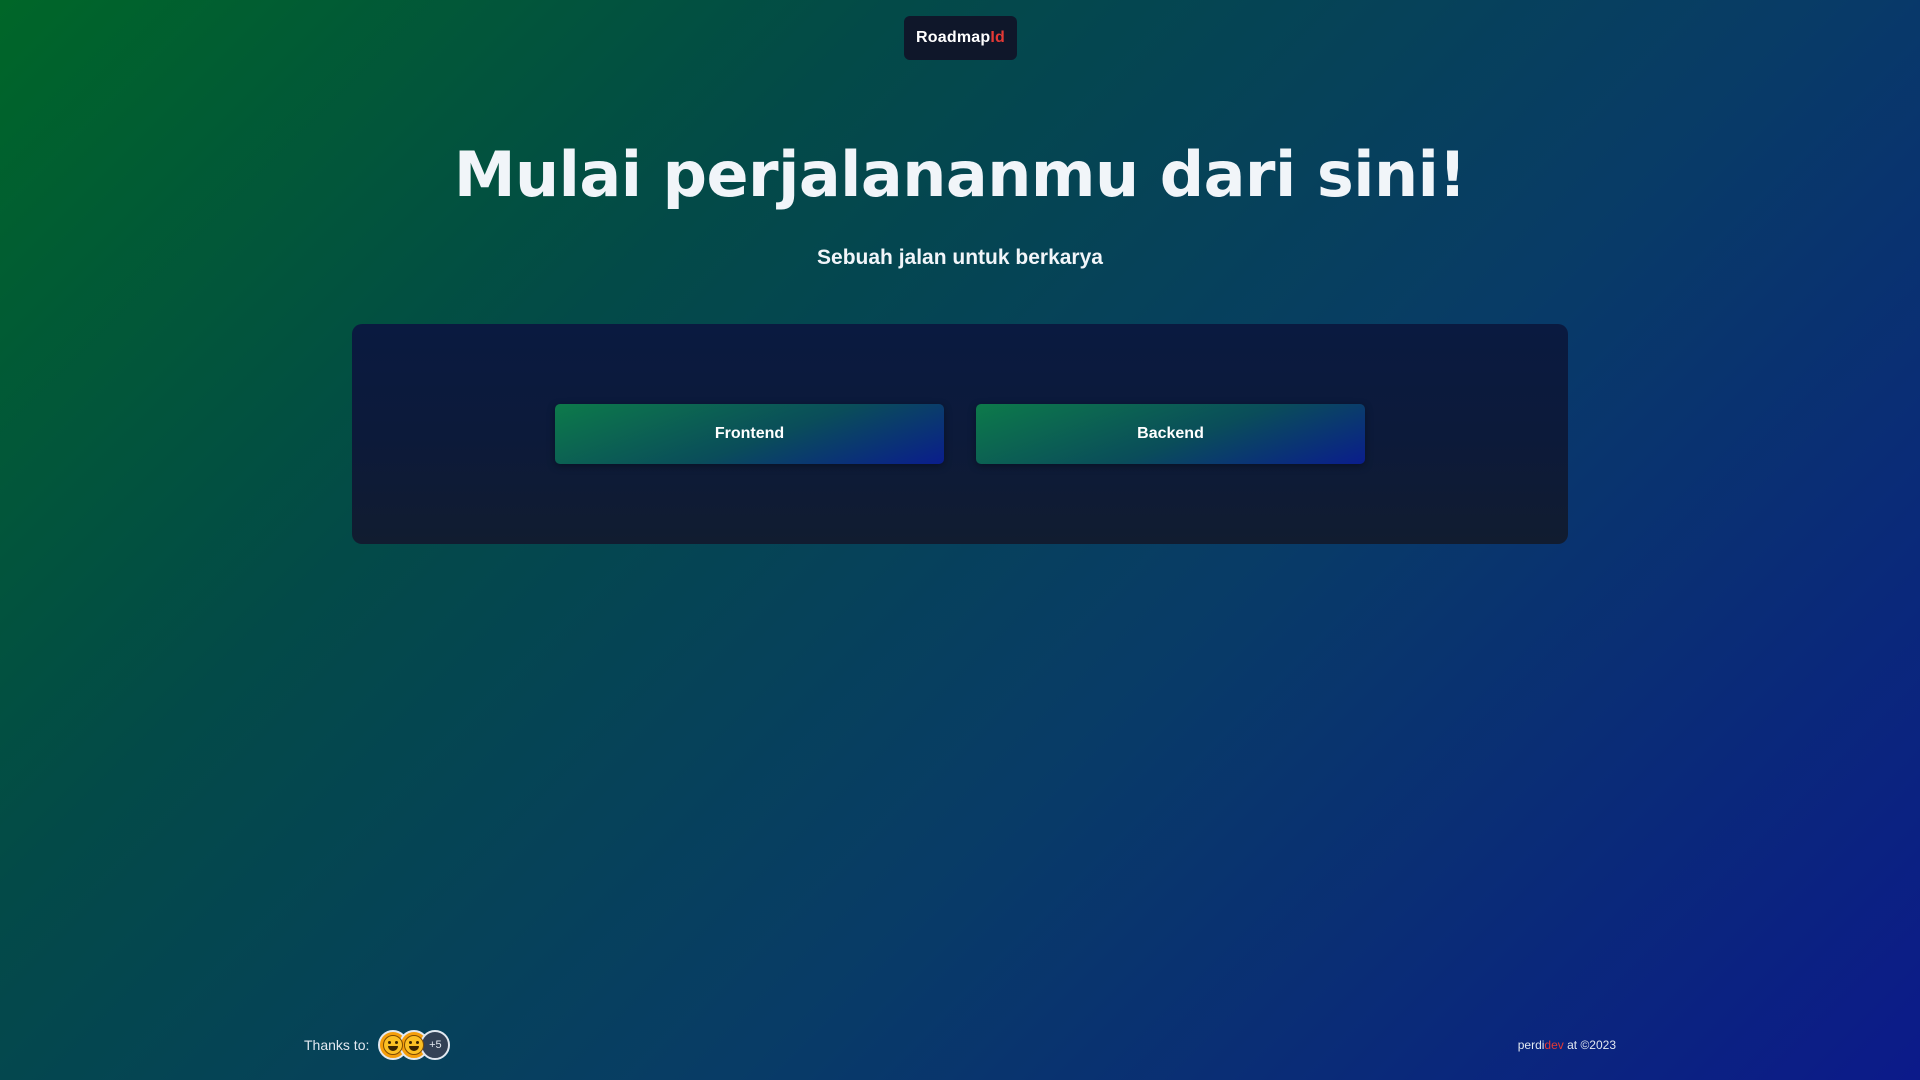 The height and width of the screenshot is (1080, 1920). What do you see at coordinates (435, 1045) in the screenshot?
I see `more-contributors-badge: +5` at bounding box center [435, 1045].